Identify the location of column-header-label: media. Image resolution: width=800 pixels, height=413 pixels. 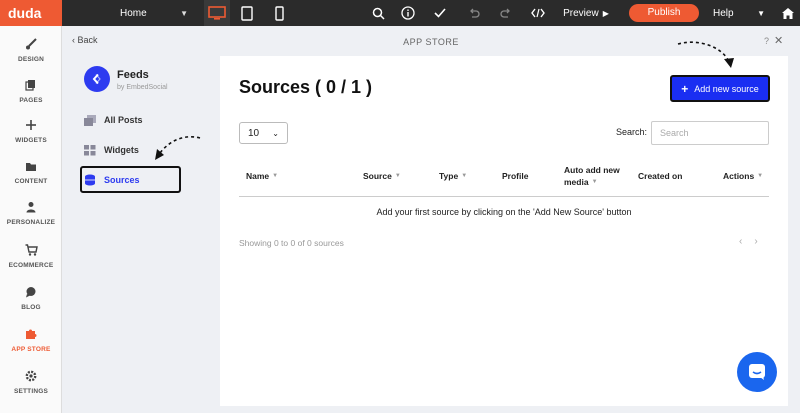
(576, 182).